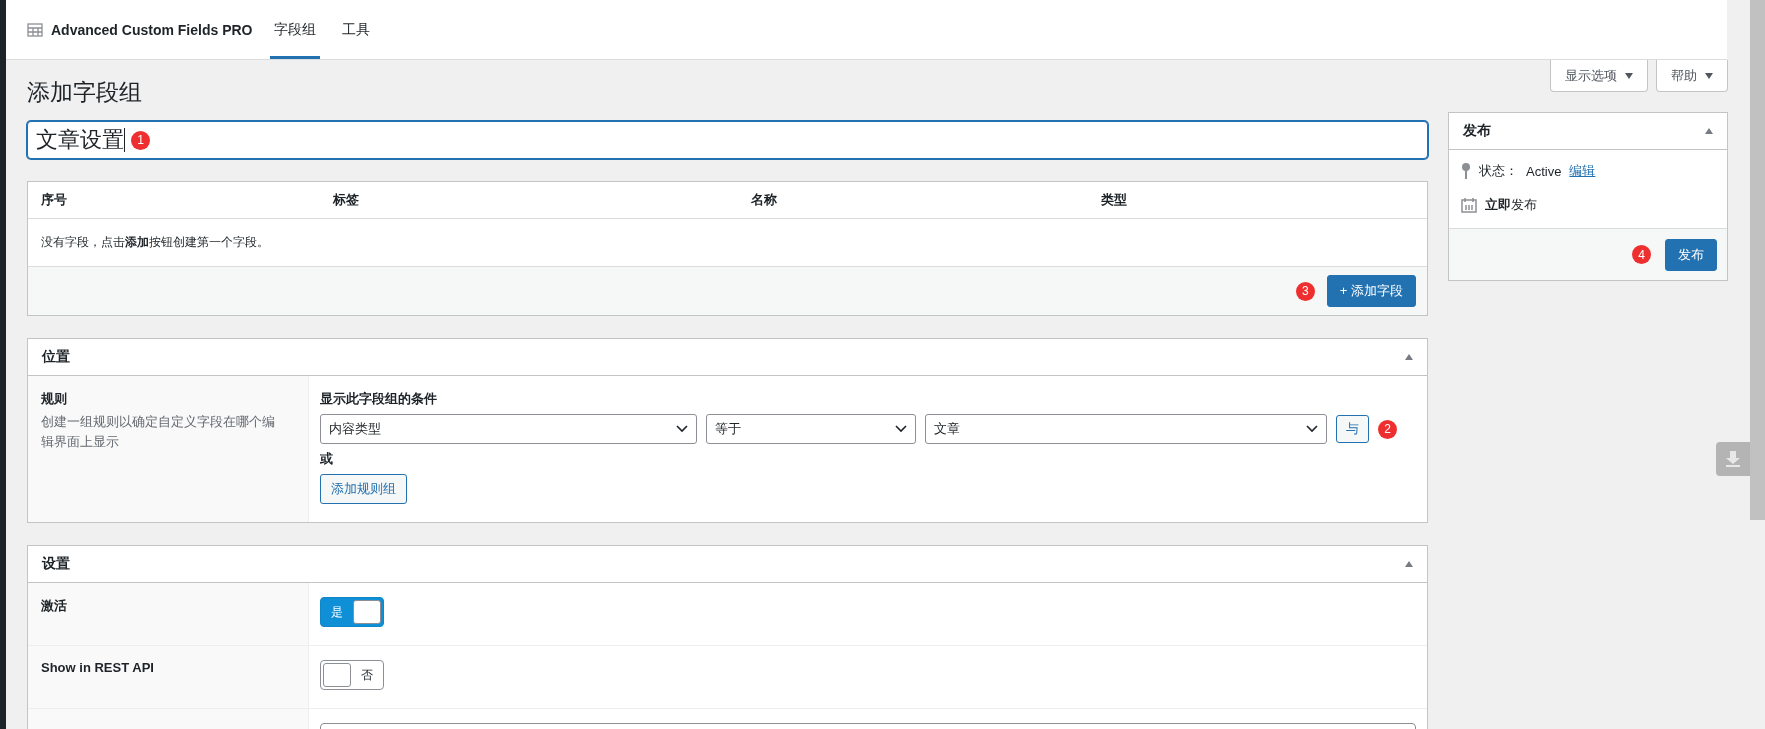 This screenshot has height=729, width=1765. What do you see at coordinates (764, 200) in the screenshot?
I see `column-header: 名称` at bounding box center [764, 200].